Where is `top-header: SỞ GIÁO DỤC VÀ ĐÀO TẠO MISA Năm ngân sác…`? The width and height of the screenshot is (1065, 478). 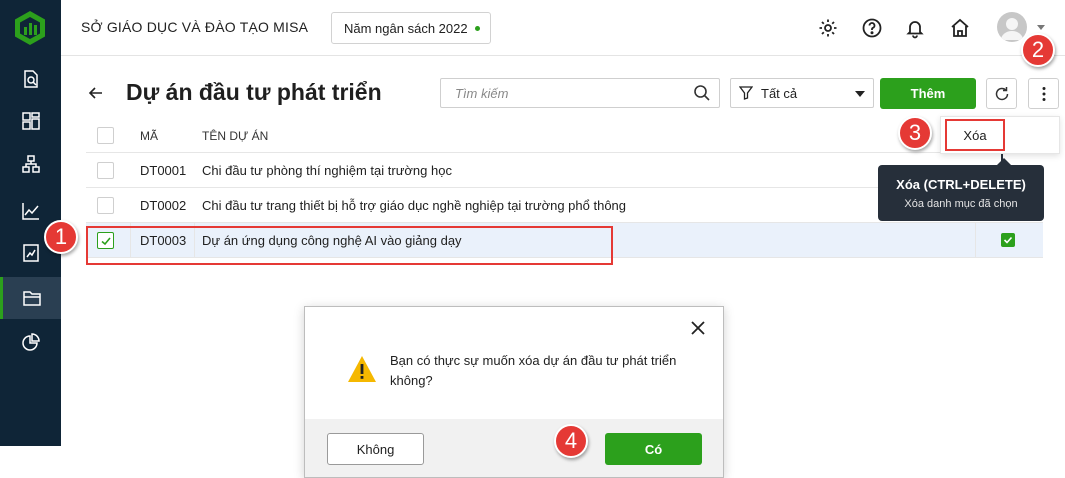 top-header: SỞ GIÁO DỤC VÀ ĐÀO TẠO MISA Năm ngân sác… is located at coordinates (563, 28).